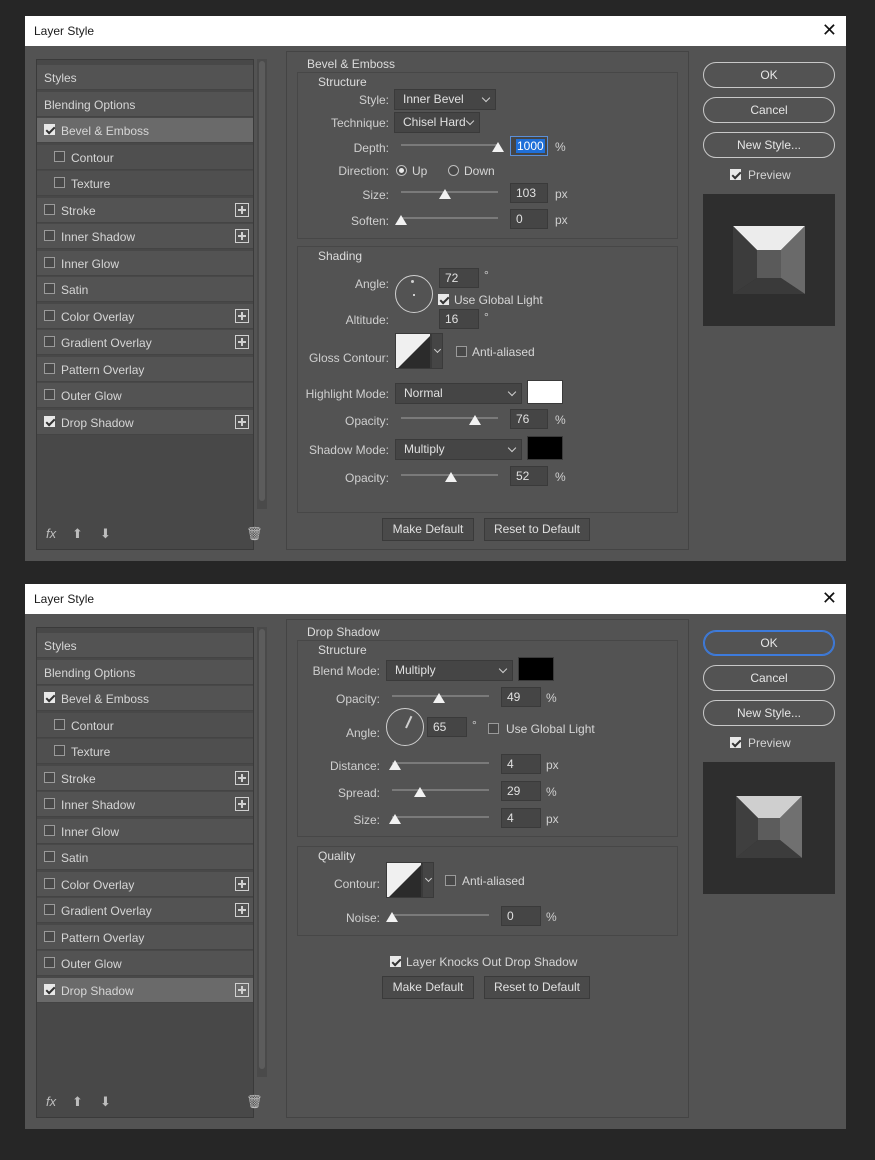  What do you see at coordinates (521, 697) in the screenshot?
I see `opacity-input: 49` at bounding box center [521, 697].